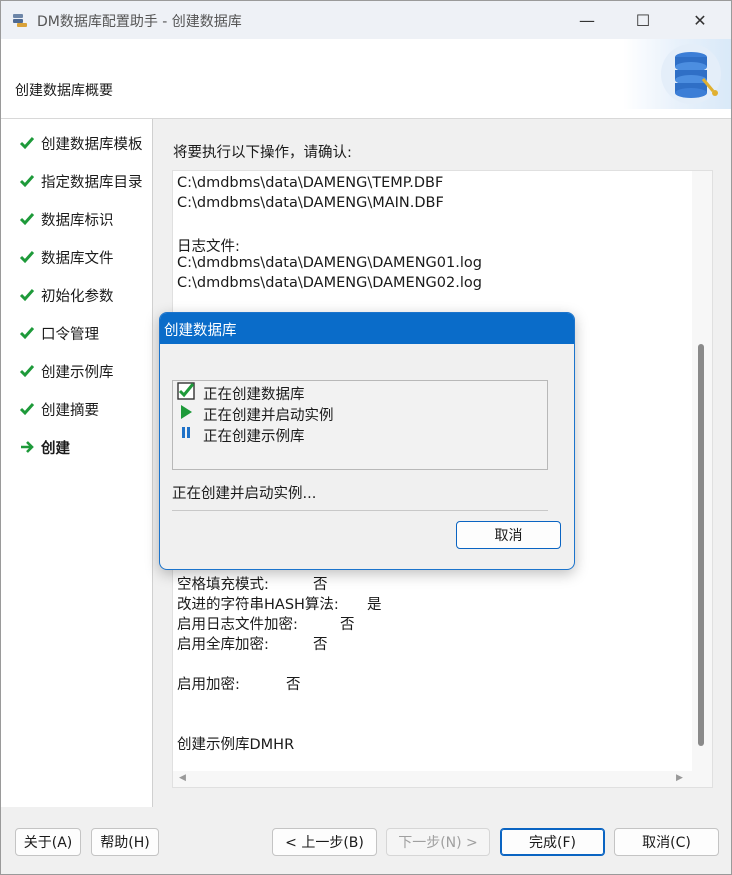 This screenshot has width=732, height=875. What do you see at coordinates (20, 20) in the screenshot?
I see `app-icon` at bounding box center [20, 20].